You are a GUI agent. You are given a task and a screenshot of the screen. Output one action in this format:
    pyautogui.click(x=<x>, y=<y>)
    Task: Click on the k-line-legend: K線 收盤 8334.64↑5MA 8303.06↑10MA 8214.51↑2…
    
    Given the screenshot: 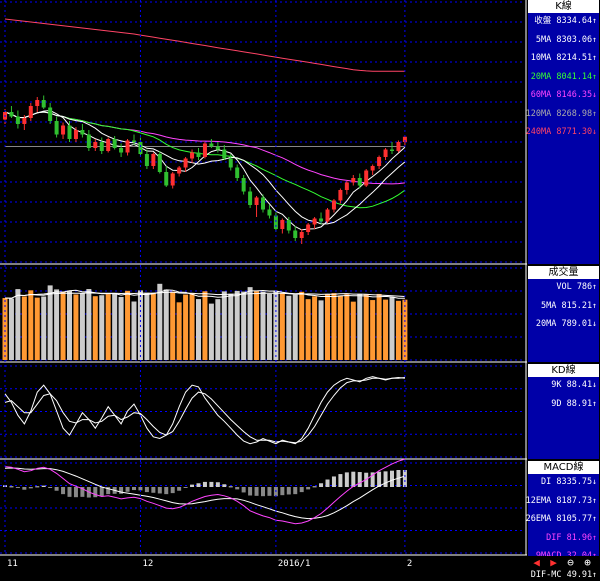 What is the action you would take?
    pyautogui.click(x=563, y=132)
    